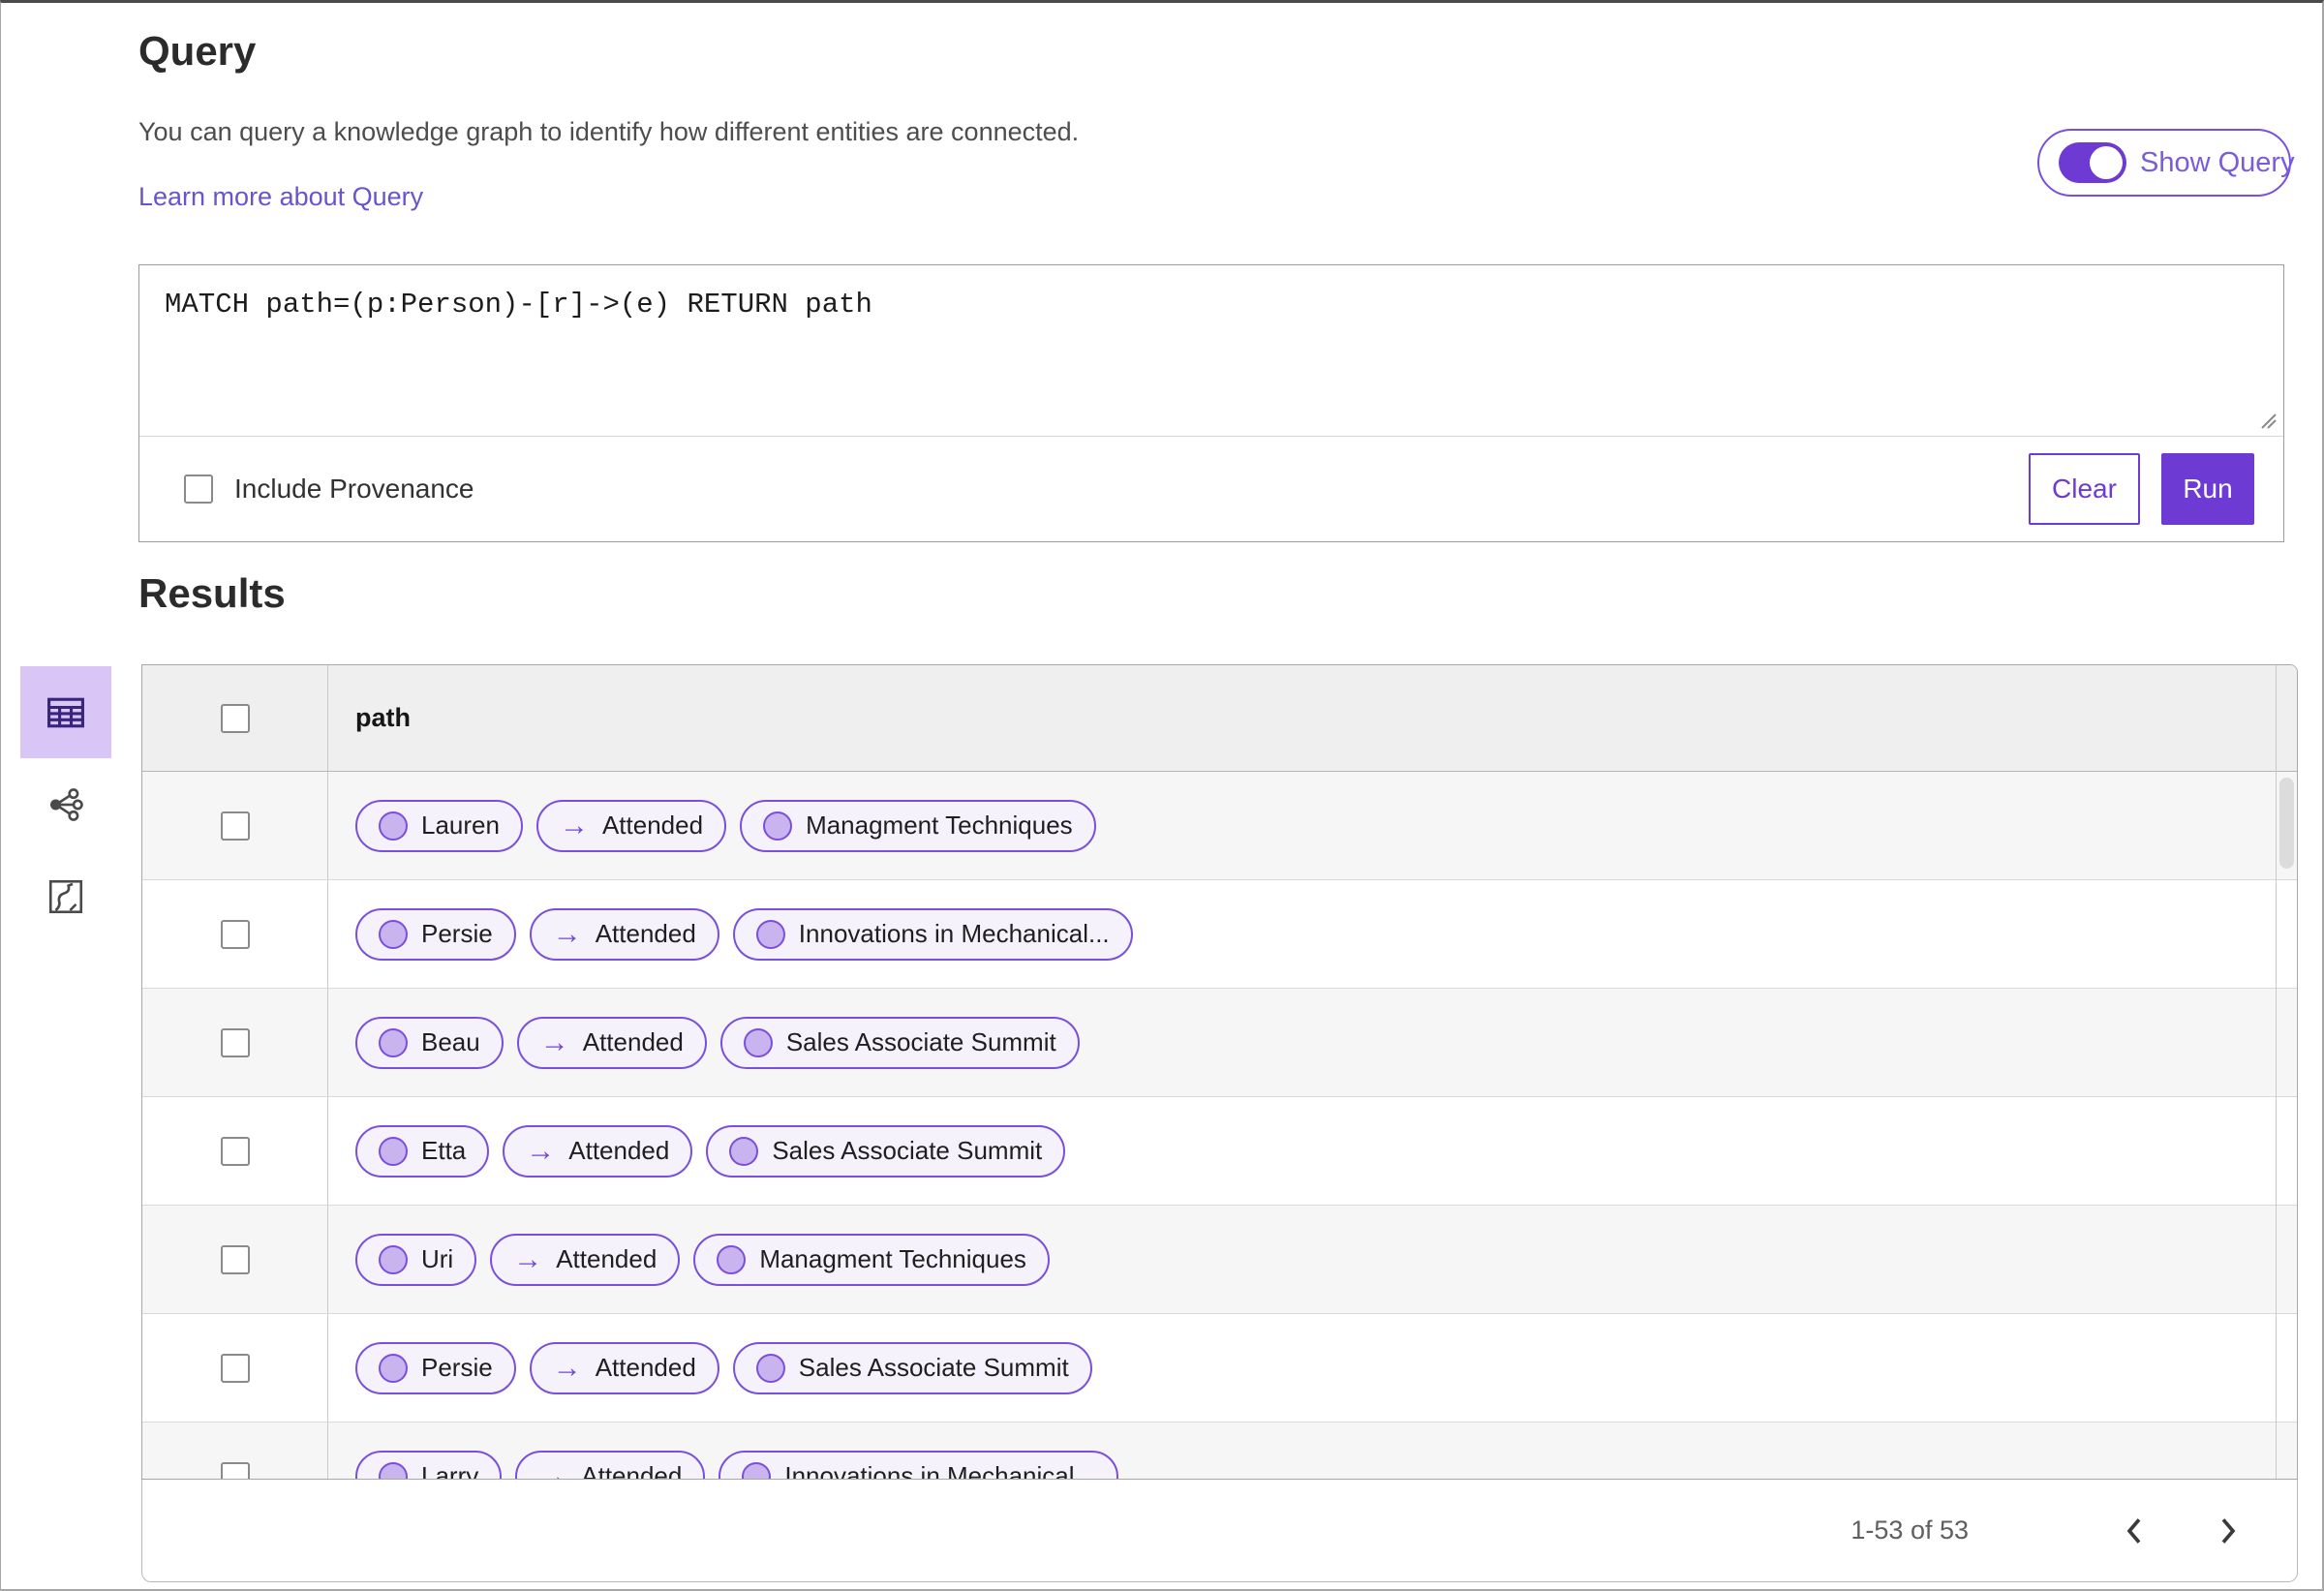 This screenshot has width=2324, height=1591. What do you see at coordinates (2207, 488) in the screenshot?
I see `run-button: Run` at bounding box center [2207, 488].